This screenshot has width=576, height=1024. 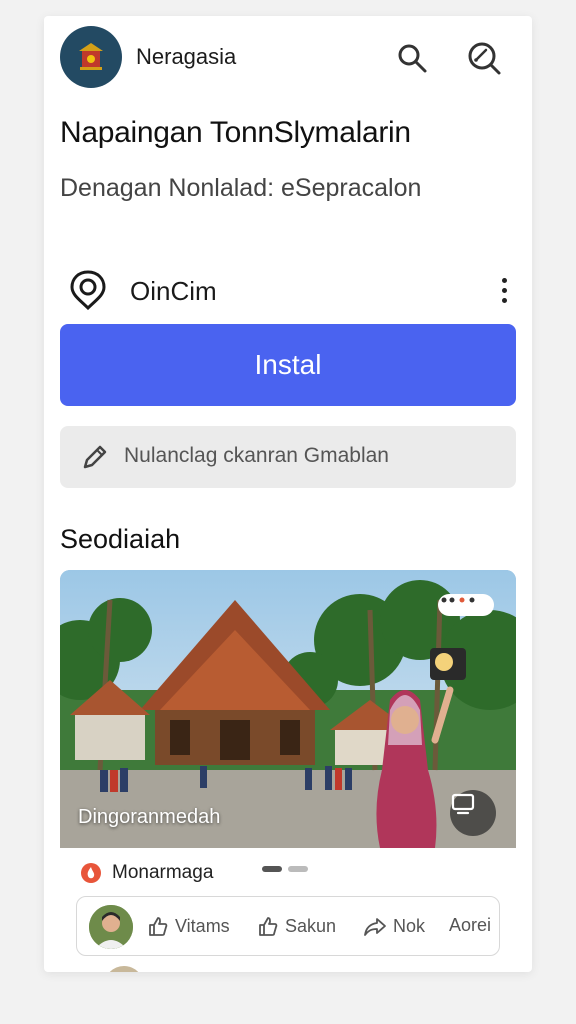 I want to click on article-subline: Denagan Nonlalad: eSepracalon, so click(x=241, y=188).